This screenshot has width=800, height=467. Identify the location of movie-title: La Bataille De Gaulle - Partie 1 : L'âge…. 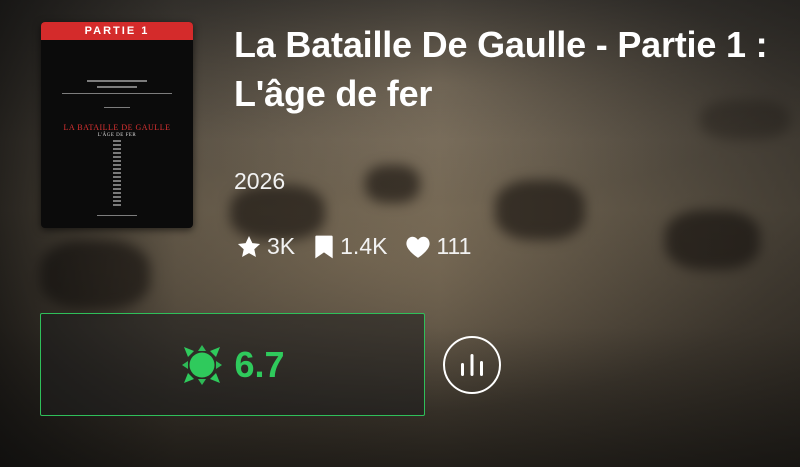
(501, 69).